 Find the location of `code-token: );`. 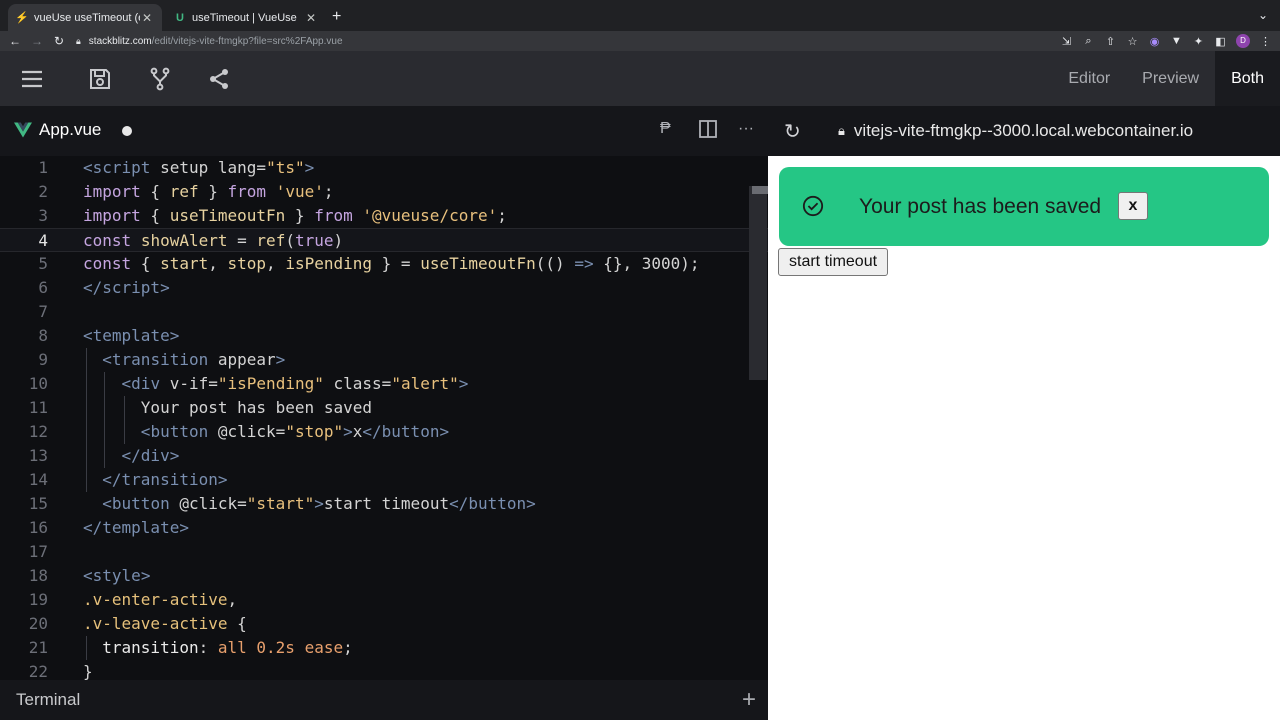

code-token: ); is located at coordinates (690, 263).